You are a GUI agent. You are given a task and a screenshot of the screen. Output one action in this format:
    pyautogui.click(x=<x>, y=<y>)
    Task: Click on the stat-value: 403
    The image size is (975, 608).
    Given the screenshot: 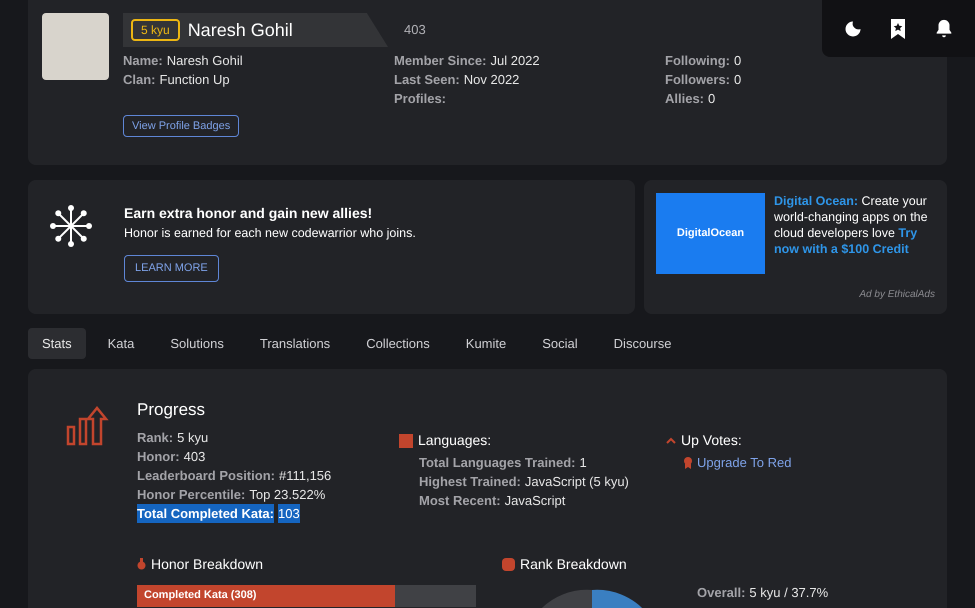 What is the action you would take?
    pyautogui.click(x=195, y=457)
    